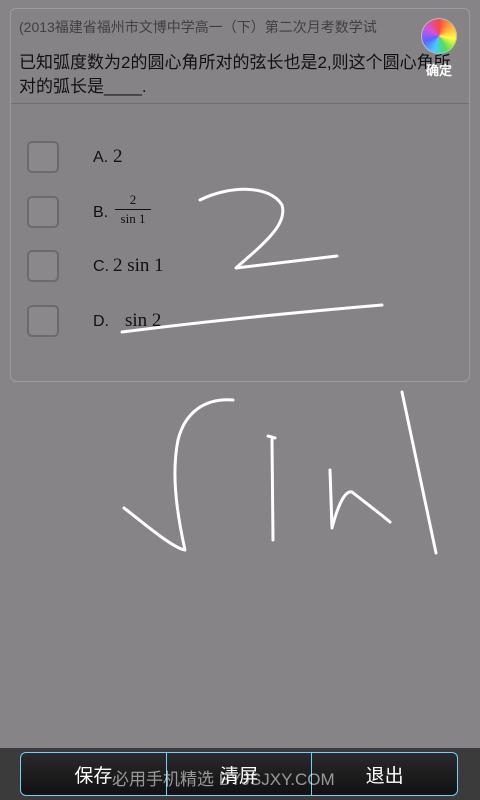  What do you see at coordinates (138, 265) in the screenshot?
I see `option-c-text: 2 sin 1` at bounding box center [138, 265].